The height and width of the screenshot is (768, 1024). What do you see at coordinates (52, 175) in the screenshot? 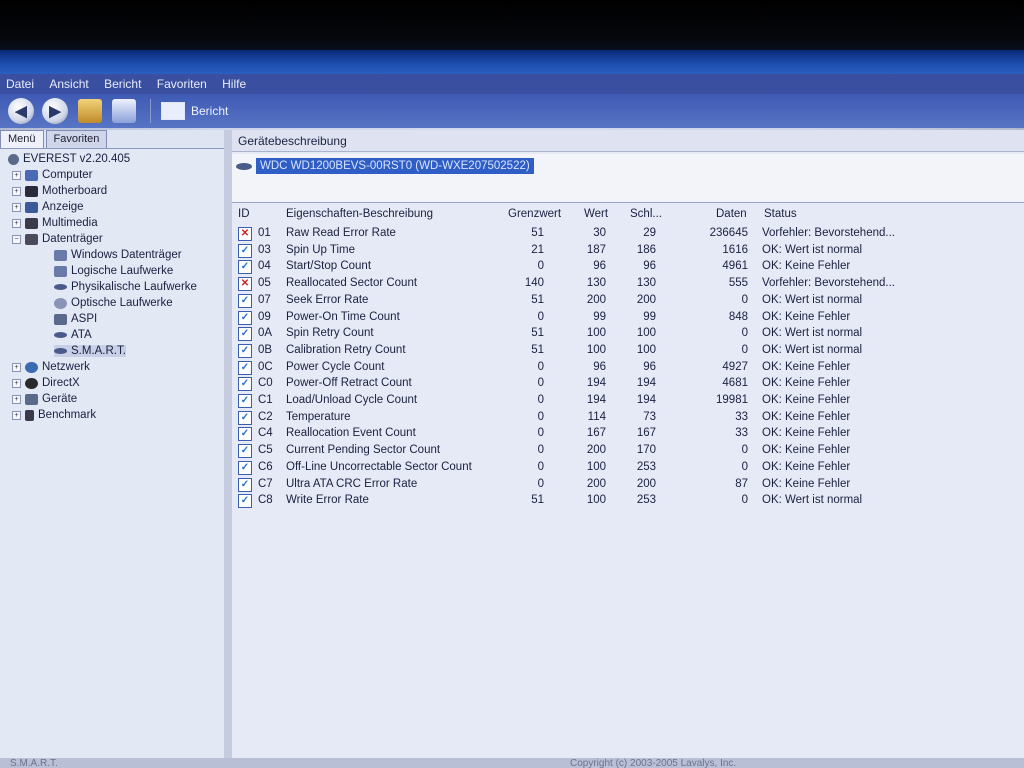
I see `tree-item-computer: + Computer` at bounding box center [52, 175].